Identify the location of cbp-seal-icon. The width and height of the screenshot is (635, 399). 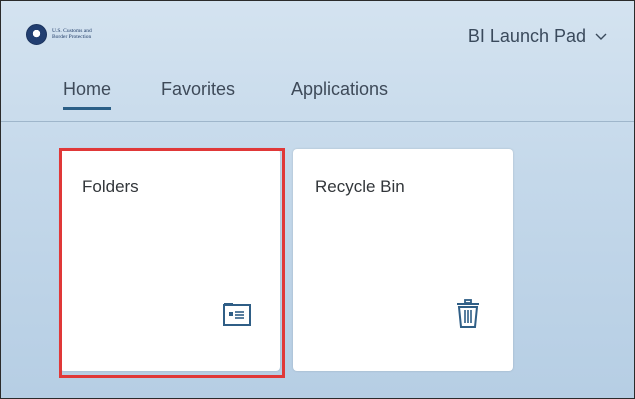
(36, 34).